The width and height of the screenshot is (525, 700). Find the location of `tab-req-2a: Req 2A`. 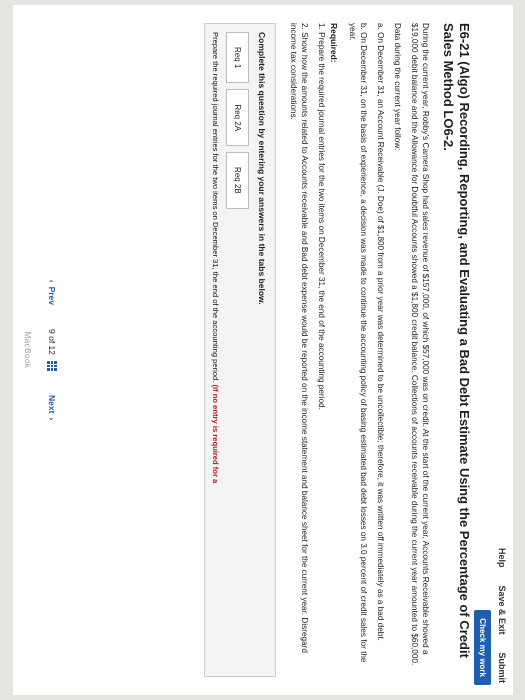

tab-req-2a: Req 2A is located at coordinates (237, 118).